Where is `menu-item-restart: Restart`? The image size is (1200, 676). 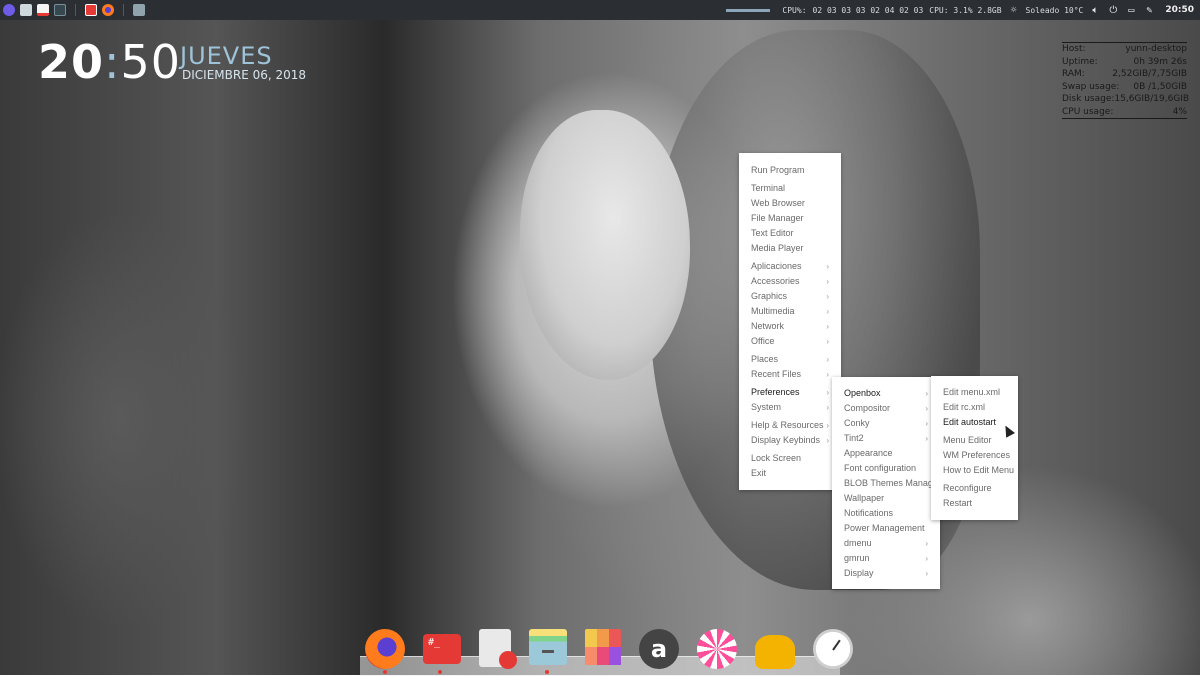
menu-item-restart: Restart is located at coordinates (974, 503).